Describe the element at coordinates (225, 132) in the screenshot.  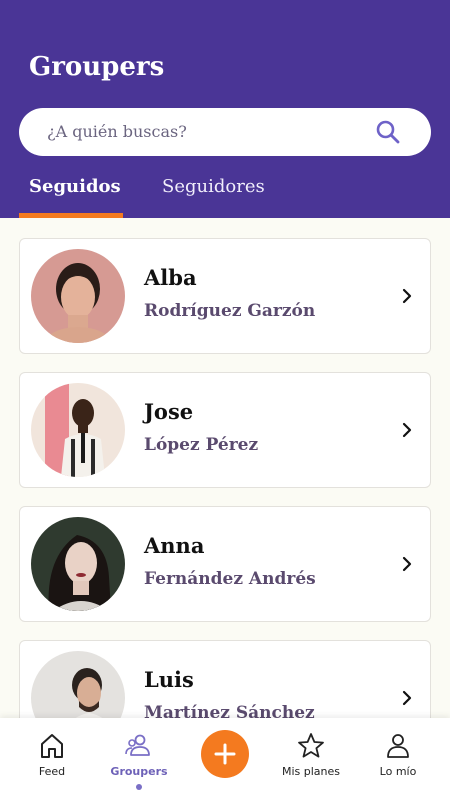
I see `search-input: ¿A quién buscas?` at that location.